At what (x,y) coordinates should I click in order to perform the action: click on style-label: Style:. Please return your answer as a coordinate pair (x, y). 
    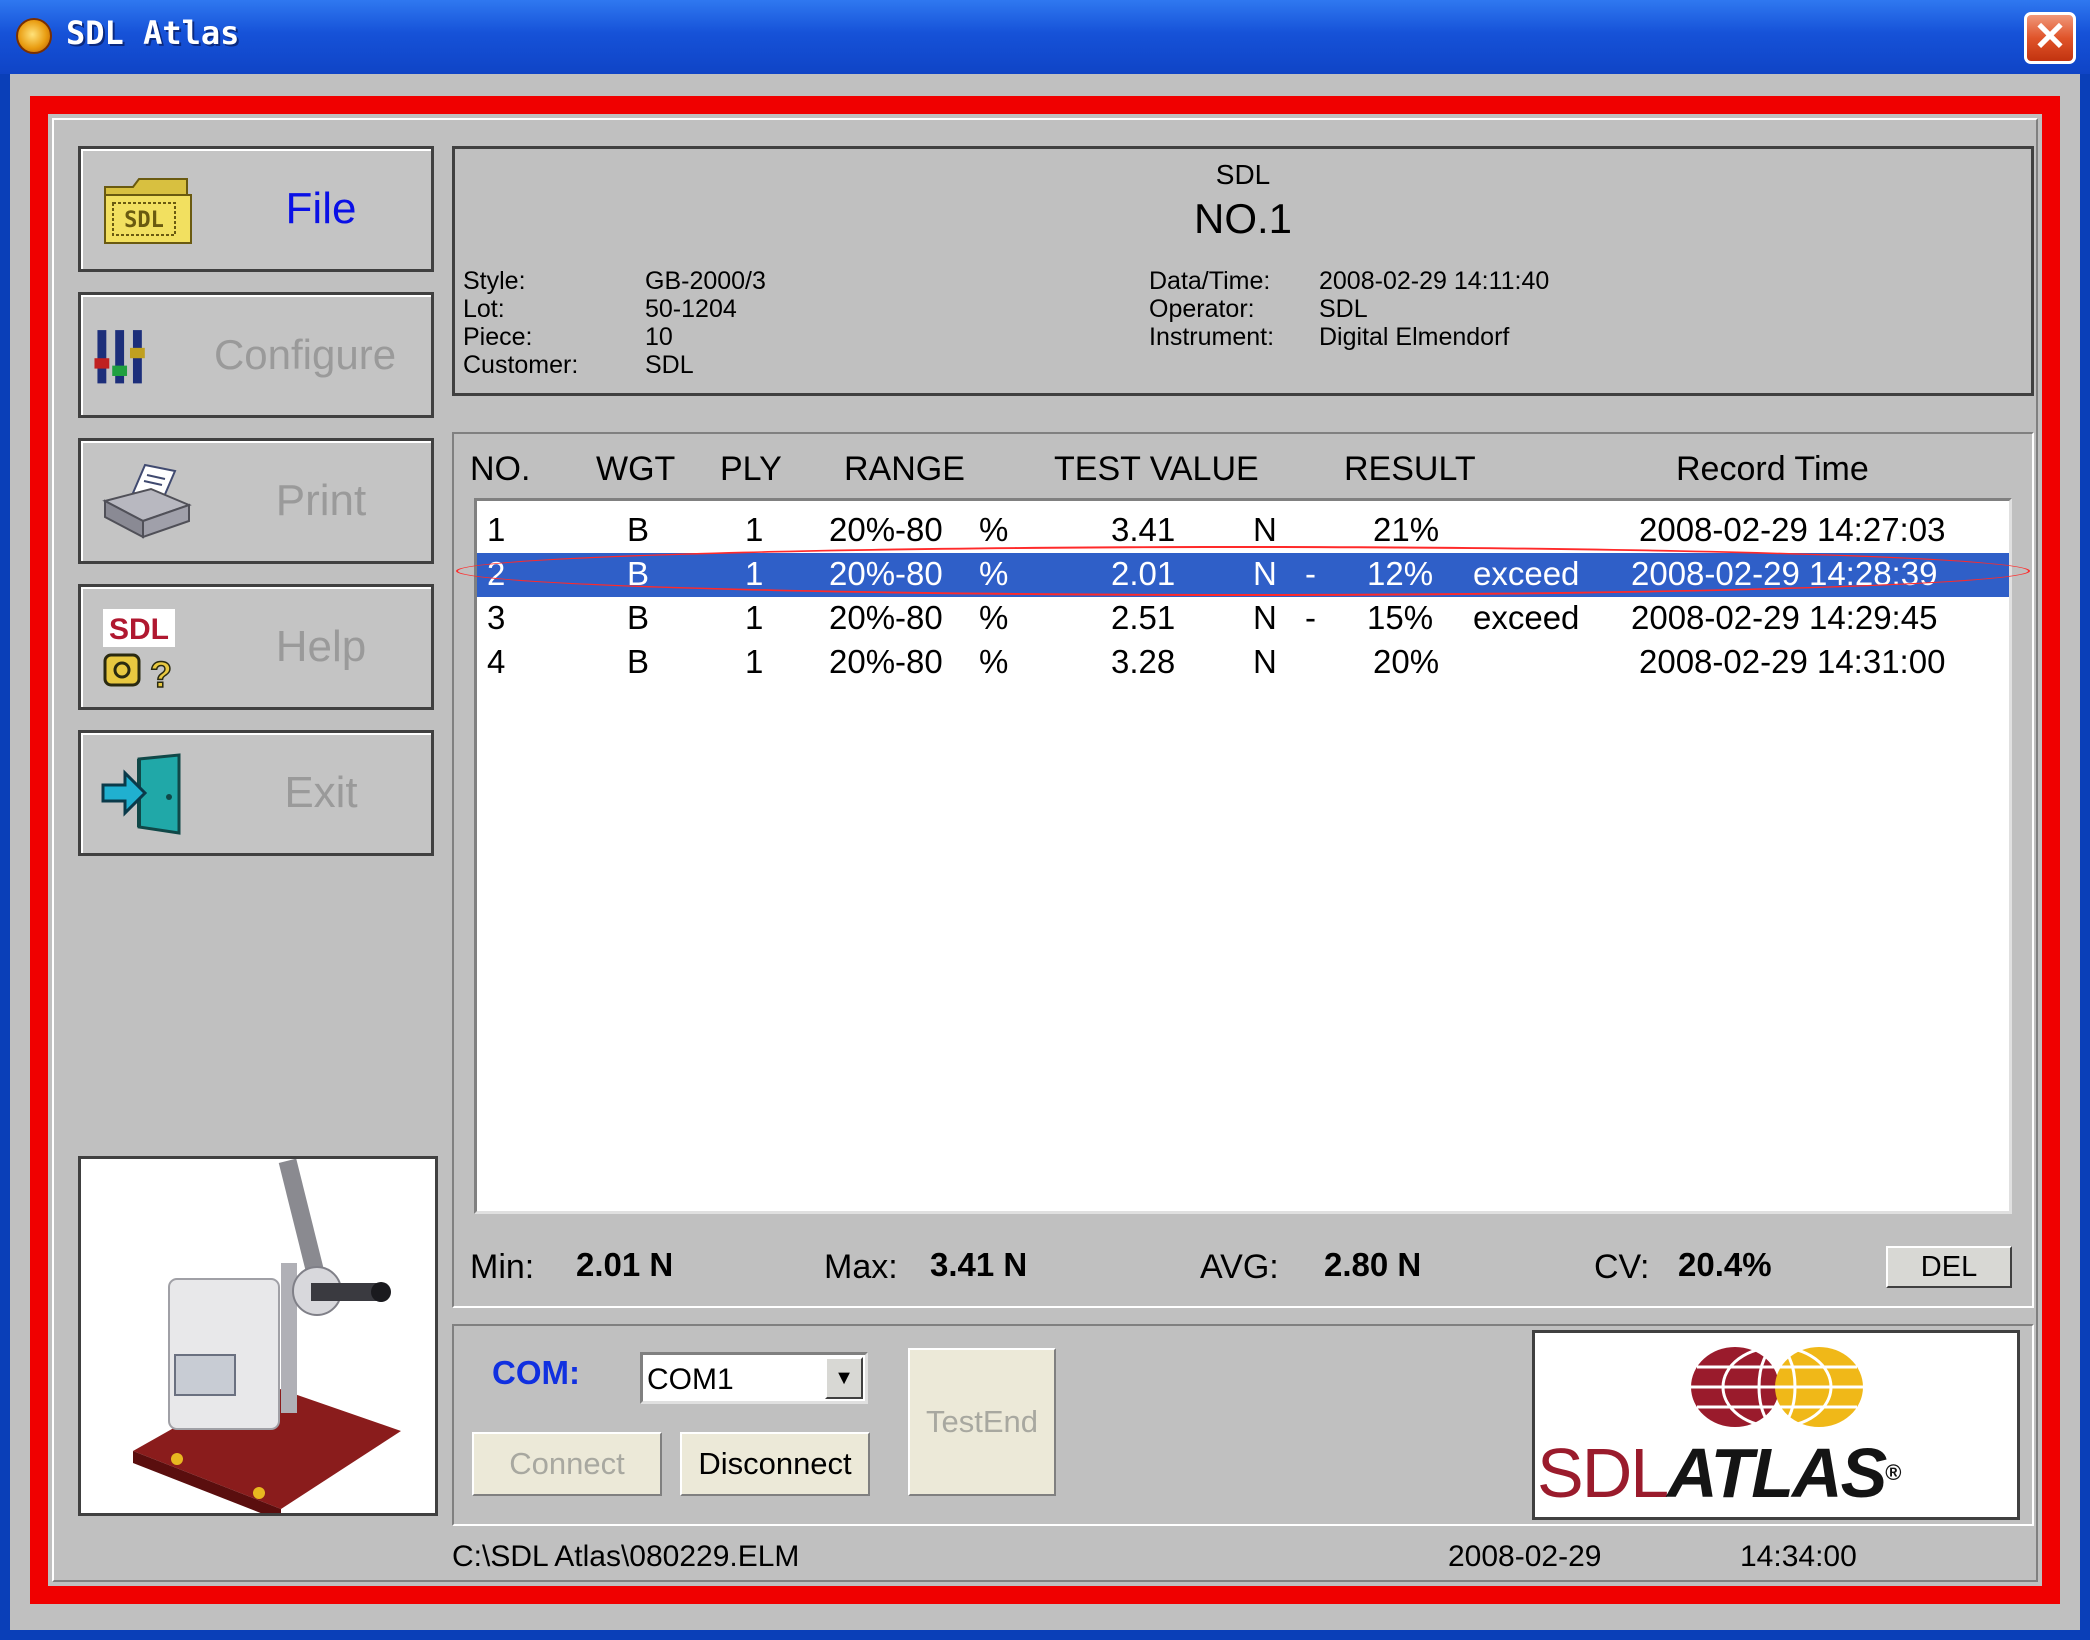
    Looking at the image, I should click on (494, 281).